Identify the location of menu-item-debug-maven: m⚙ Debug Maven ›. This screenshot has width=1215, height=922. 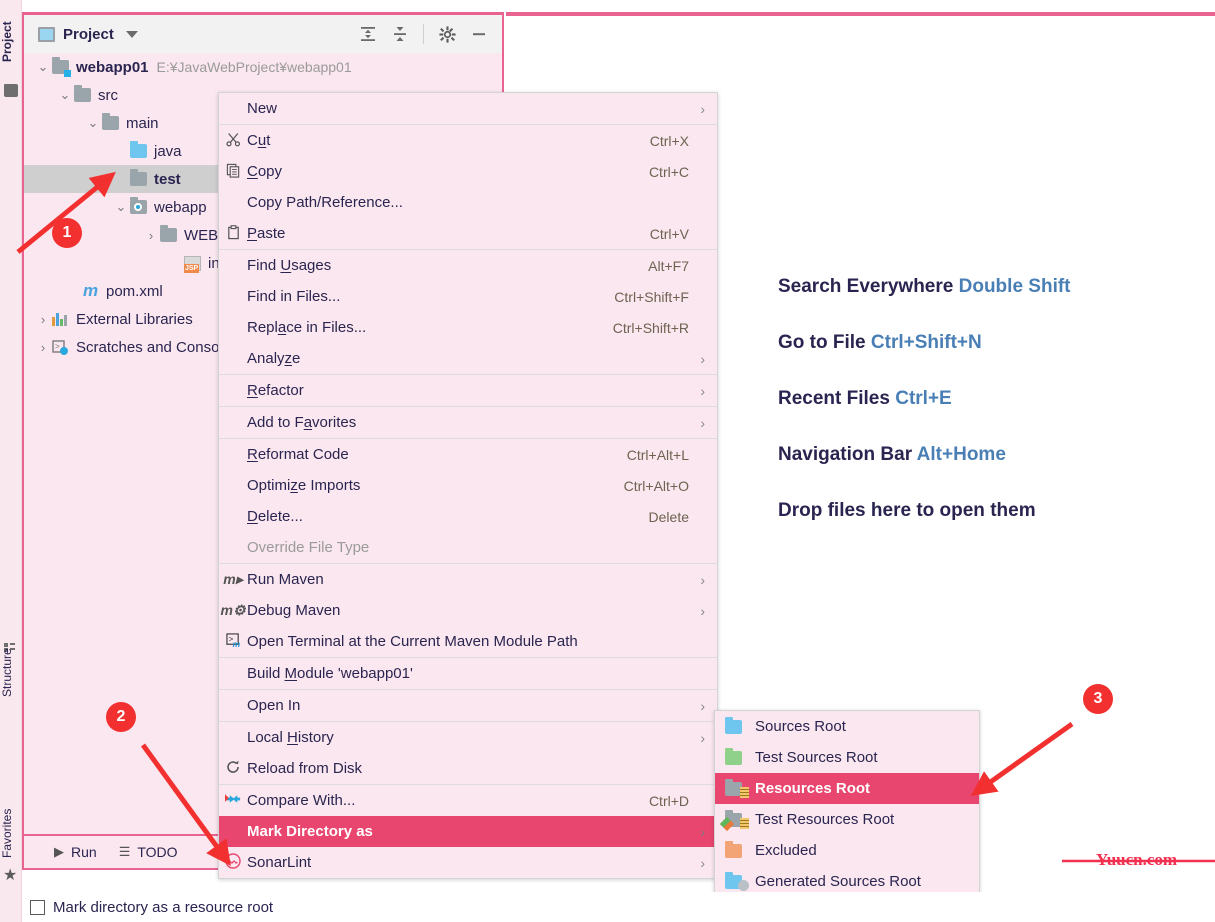
(468, 610).